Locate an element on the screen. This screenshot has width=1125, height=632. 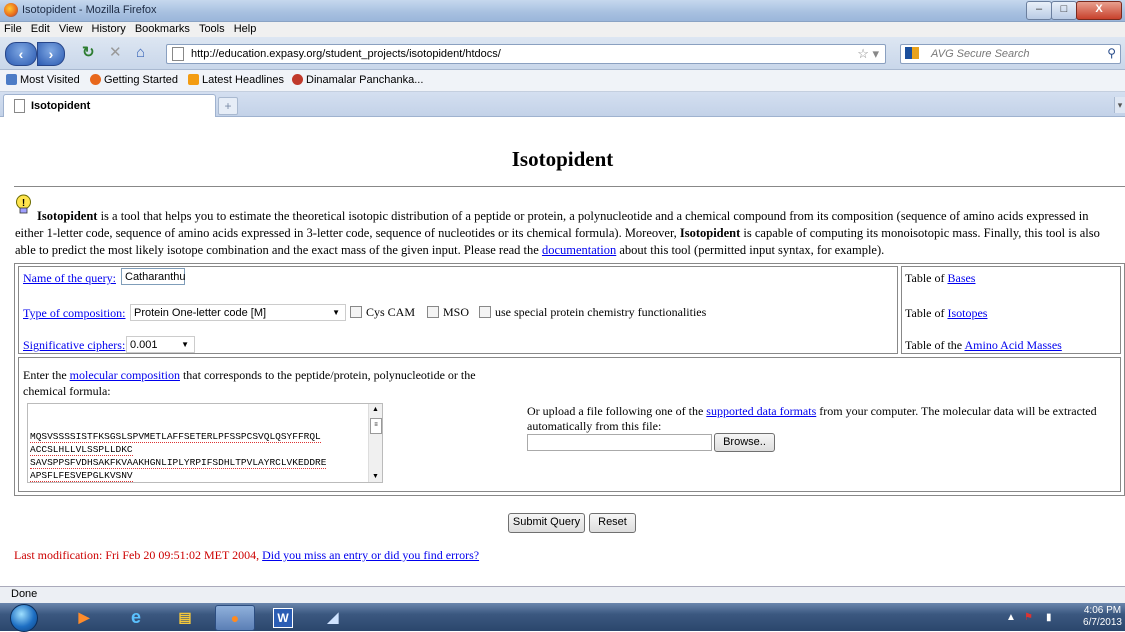
avg-logo-icon is located at coordinates (912, 53).